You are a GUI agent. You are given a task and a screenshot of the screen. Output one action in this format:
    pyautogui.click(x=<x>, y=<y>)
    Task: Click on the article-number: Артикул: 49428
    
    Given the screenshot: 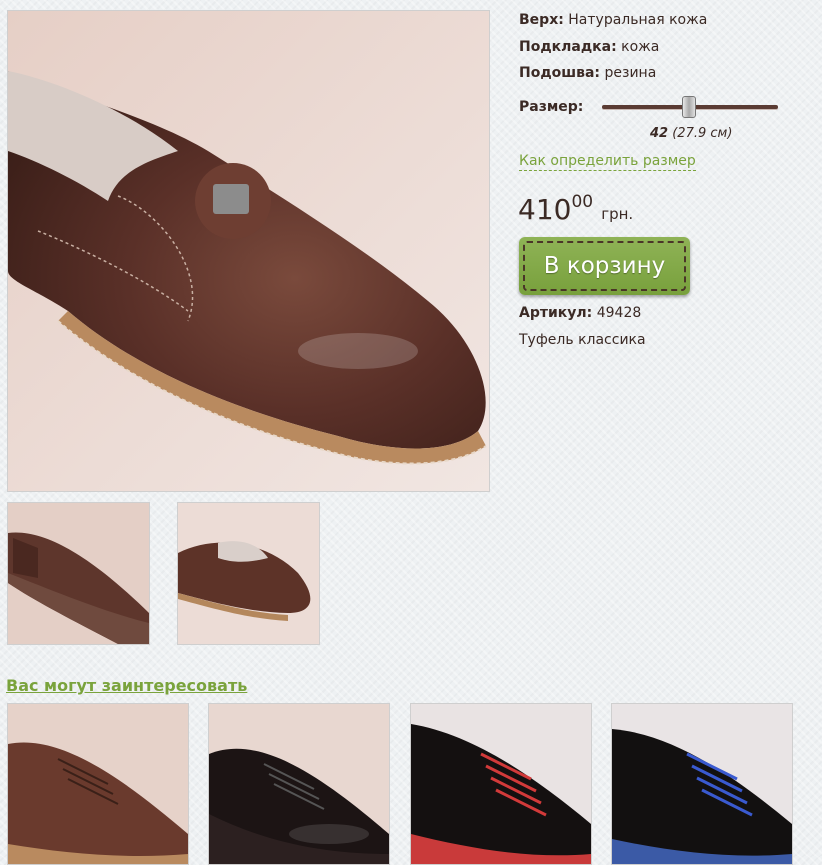 What is the action you would take?
    pyautogui.click(x=580, y=313)
    